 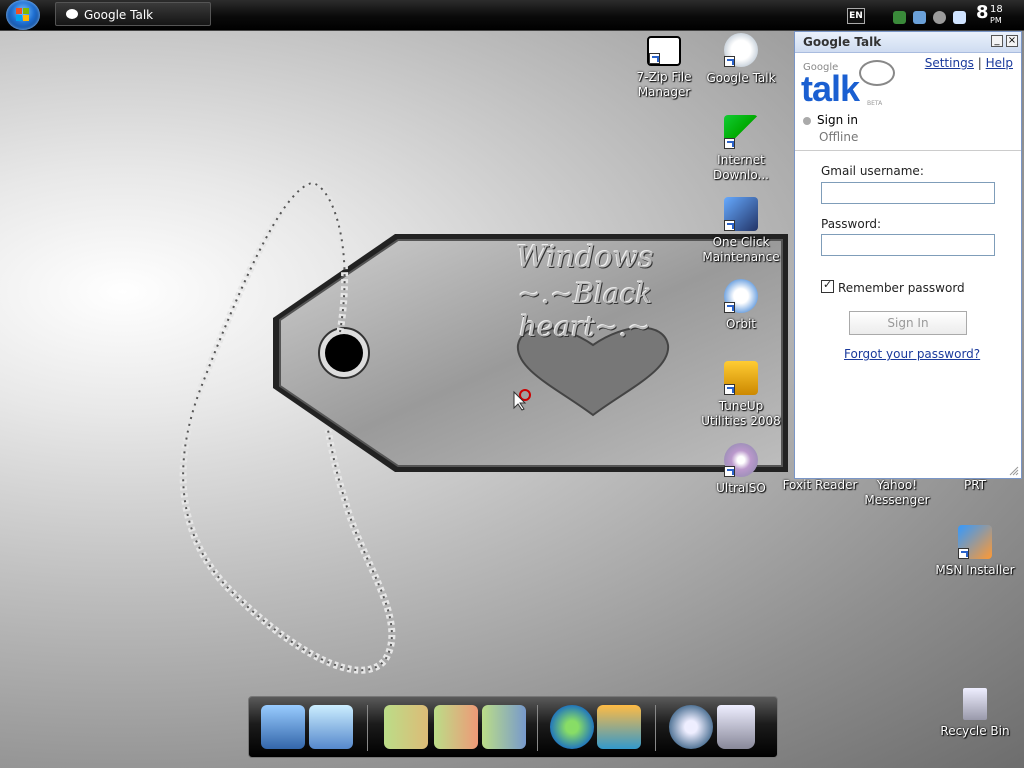 What do you see at coordinates (512, 15) in the screenshot?
I see `taskbar: Google Talk EN 8 18 PM` at bounding box center [512, 15].